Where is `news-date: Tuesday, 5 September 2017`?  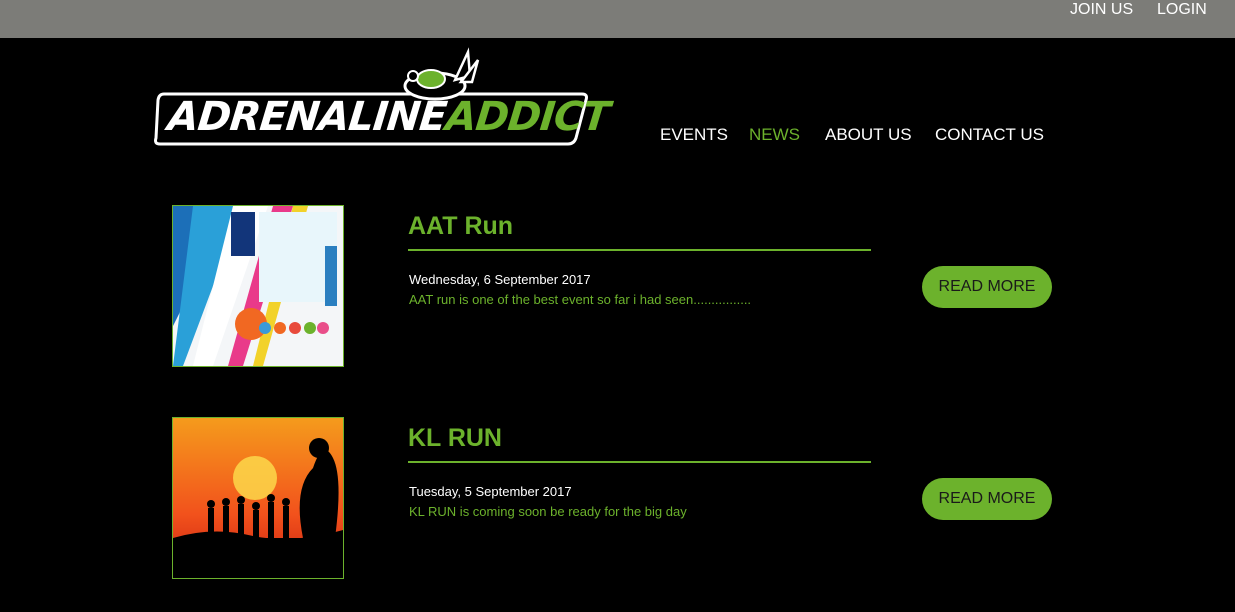 news-date: Tuesday, 5 September 2017 is located at coordinates (490, 491).